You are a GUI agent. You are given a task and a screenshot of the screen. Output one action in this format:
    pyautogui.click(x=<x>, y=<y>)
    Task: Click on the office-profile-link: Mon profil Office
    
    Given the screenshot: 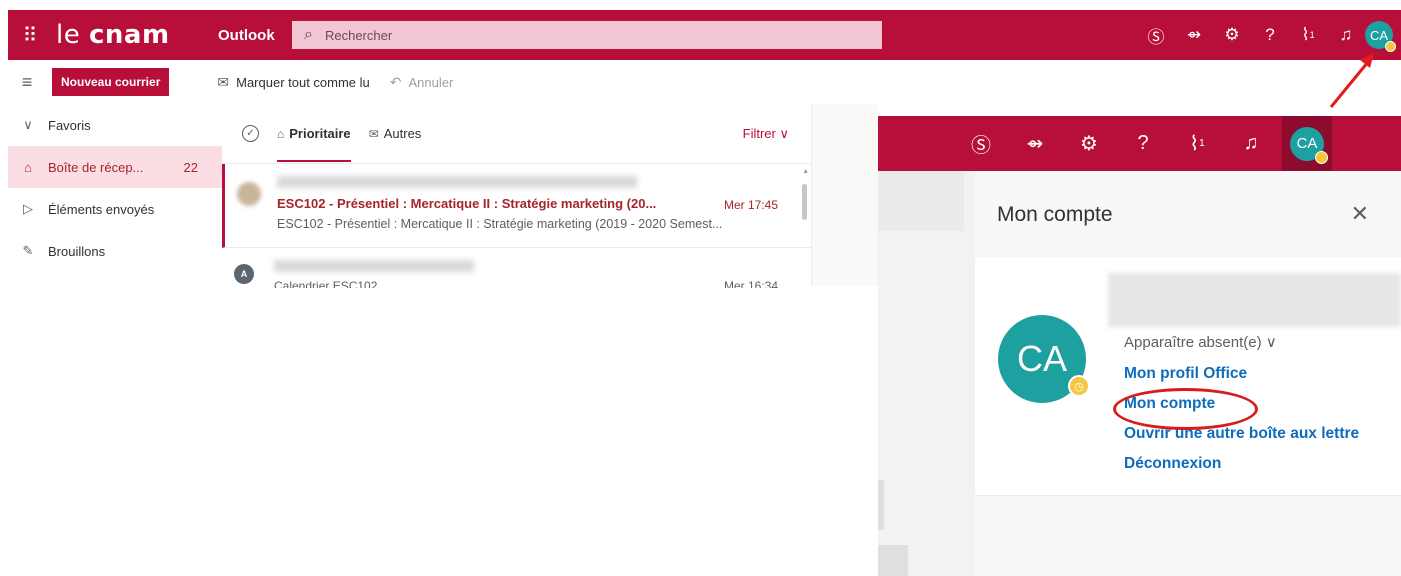 What is the action you would take?
    pyautogui.click(x=1185, y=374)
    